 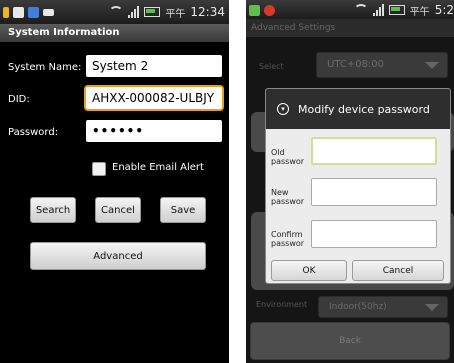 What do you see at coordinates (350, 28) in the screenshot?
I see `page-title: Advanced Settings` at bounding box center [350, 28].